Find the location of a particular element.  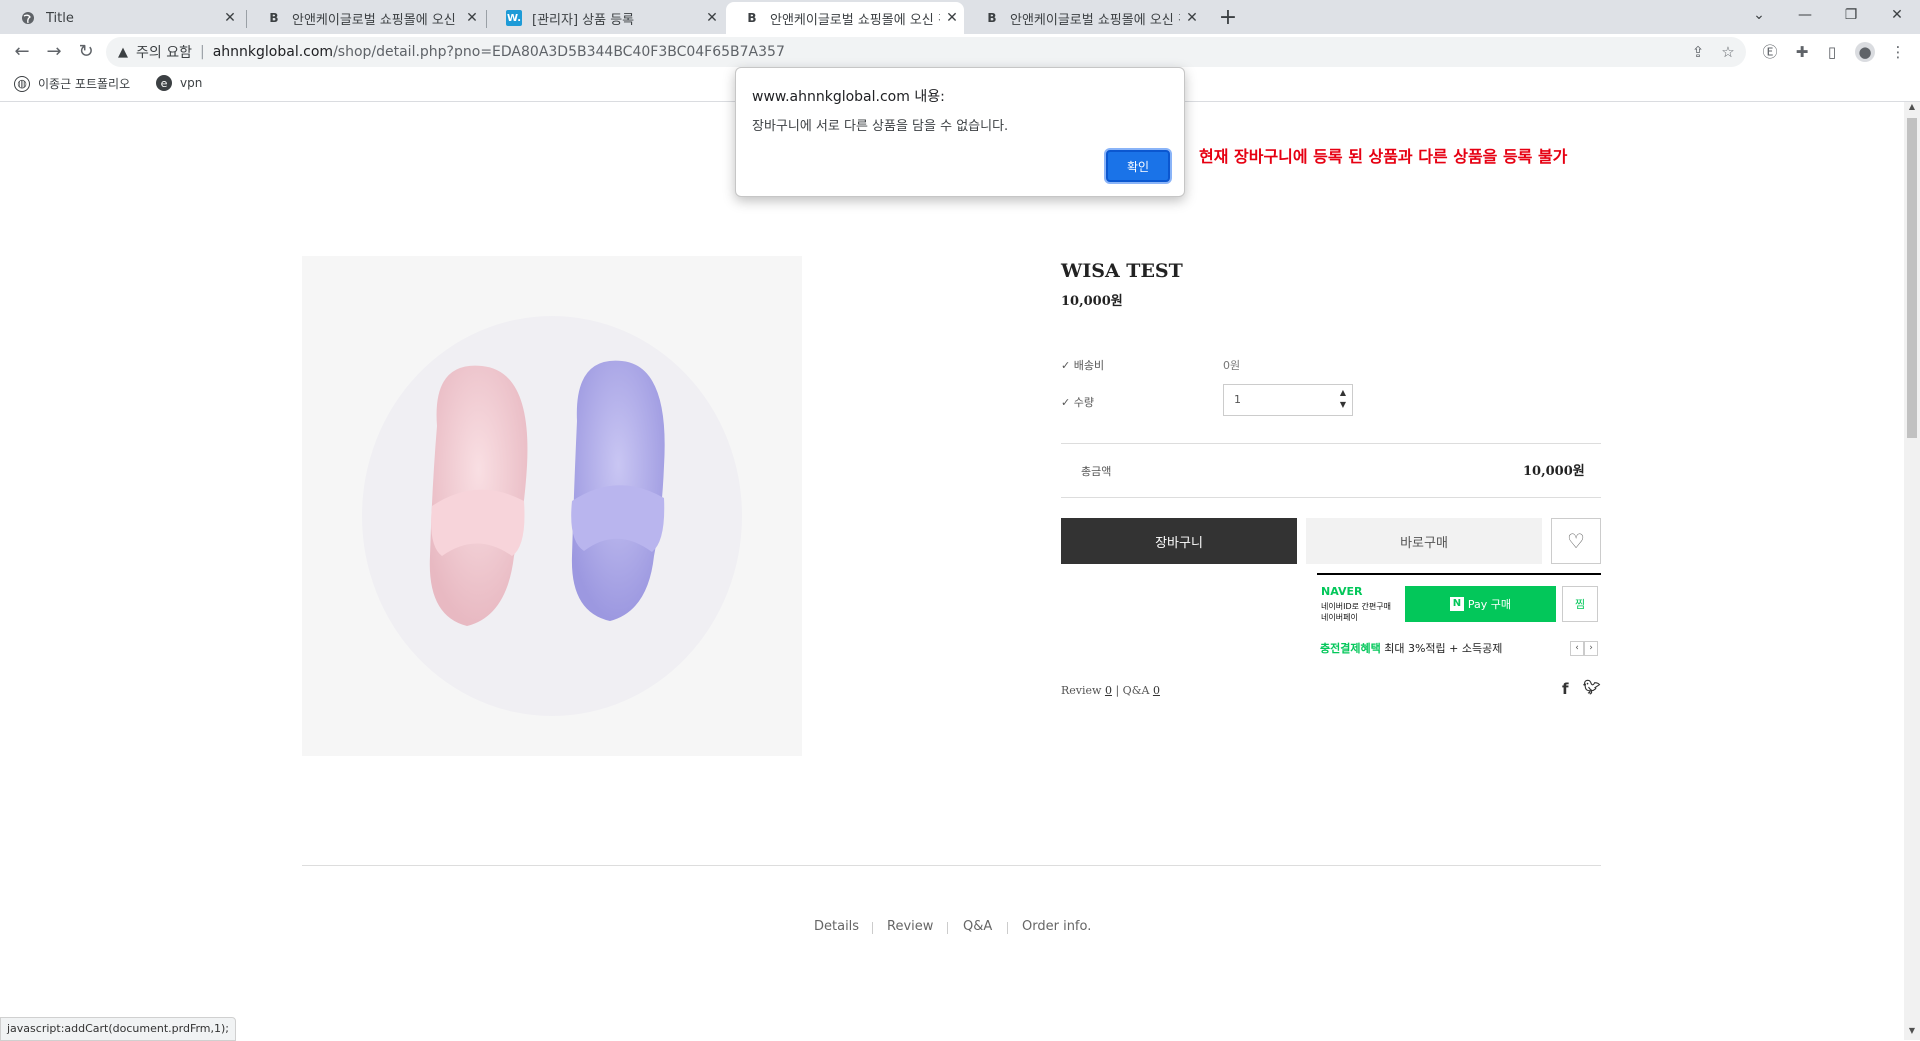

tab-shop-3: B 안앤케이글로벌 쇼핑몰에 오신 것 ✕ is located at coordinates (1085, 18).